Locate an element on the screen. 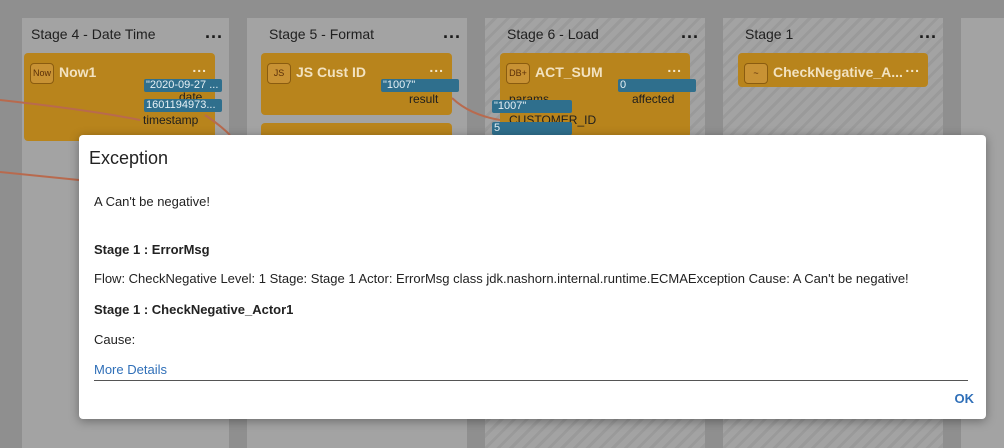  exception-message: A Can't be negative! is located at coordinates (152, 201).